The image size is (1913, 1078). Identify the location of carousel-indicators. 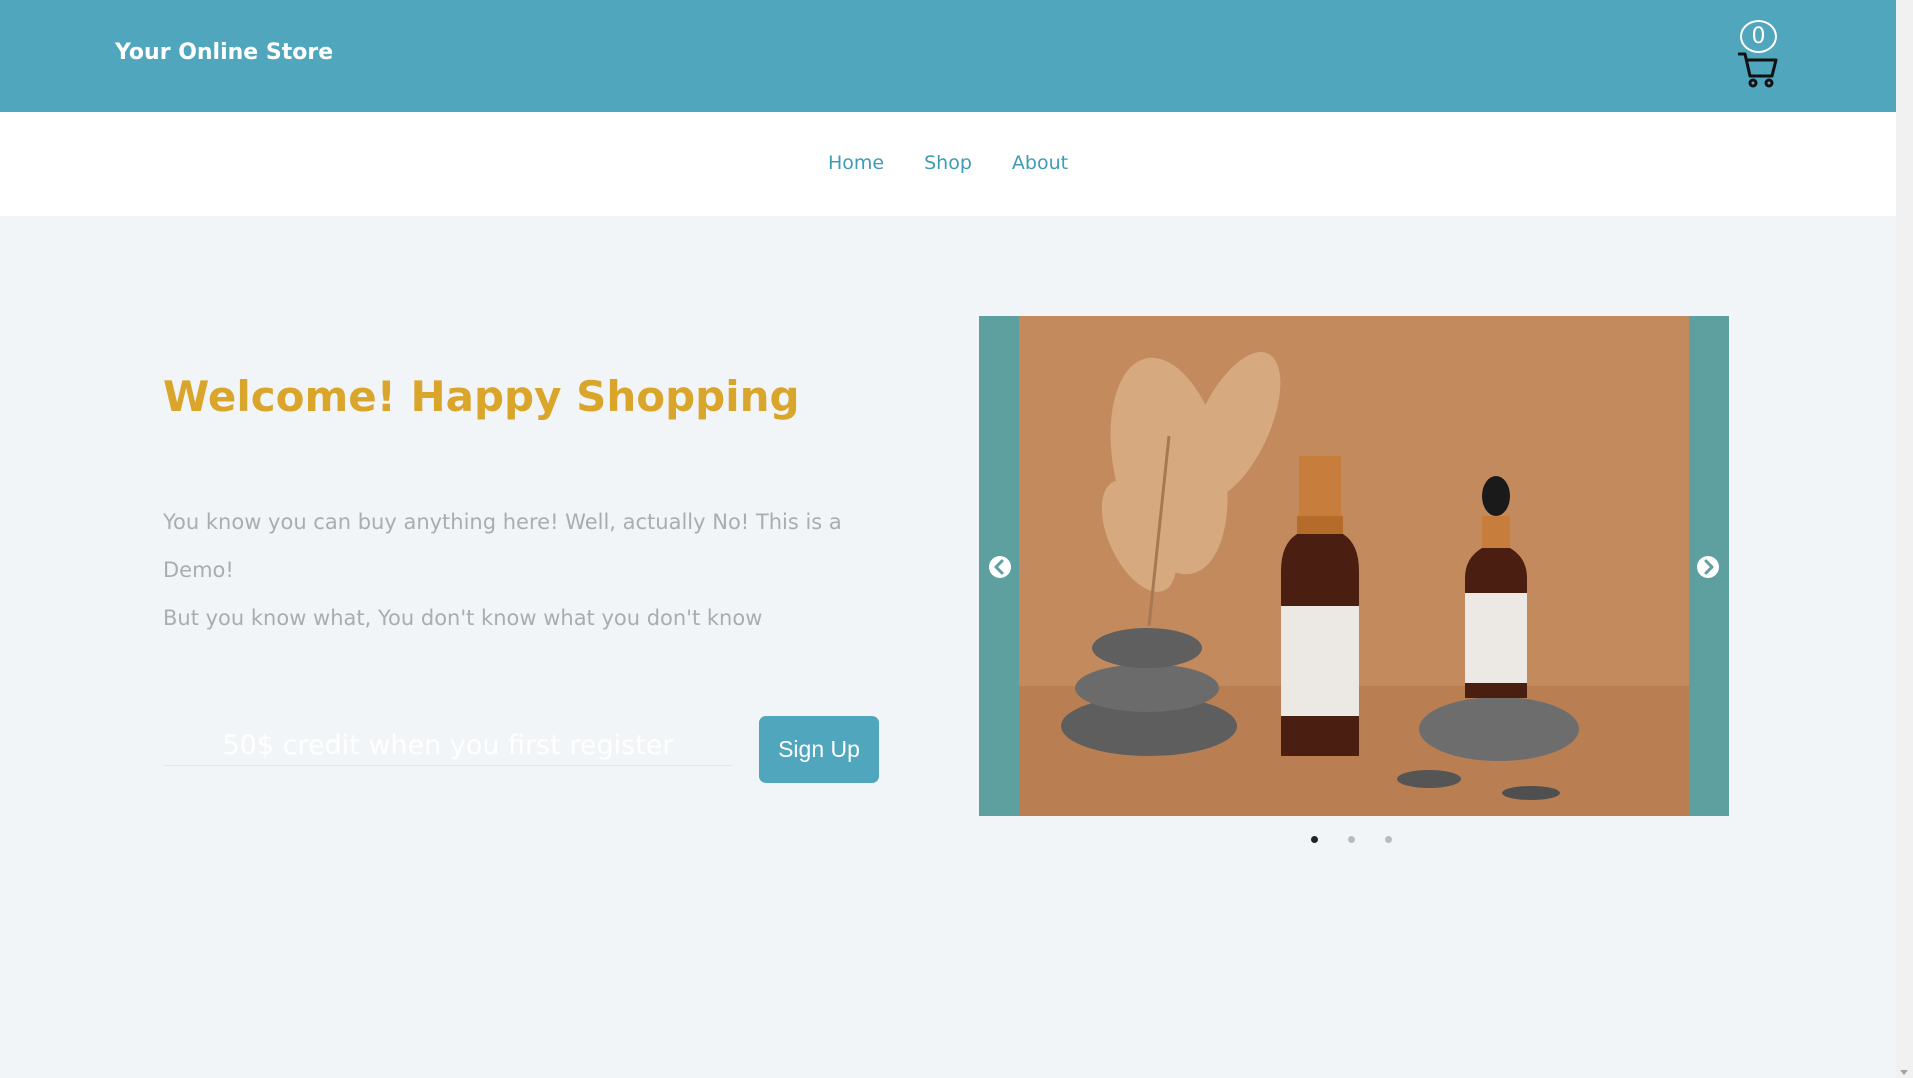
(1366, 839).